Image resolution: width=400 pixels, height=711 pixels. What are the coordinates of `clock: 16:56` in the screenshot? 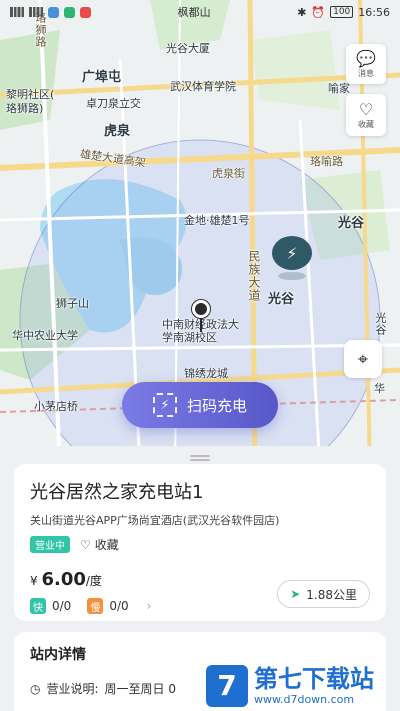 It's located at (374, 12).